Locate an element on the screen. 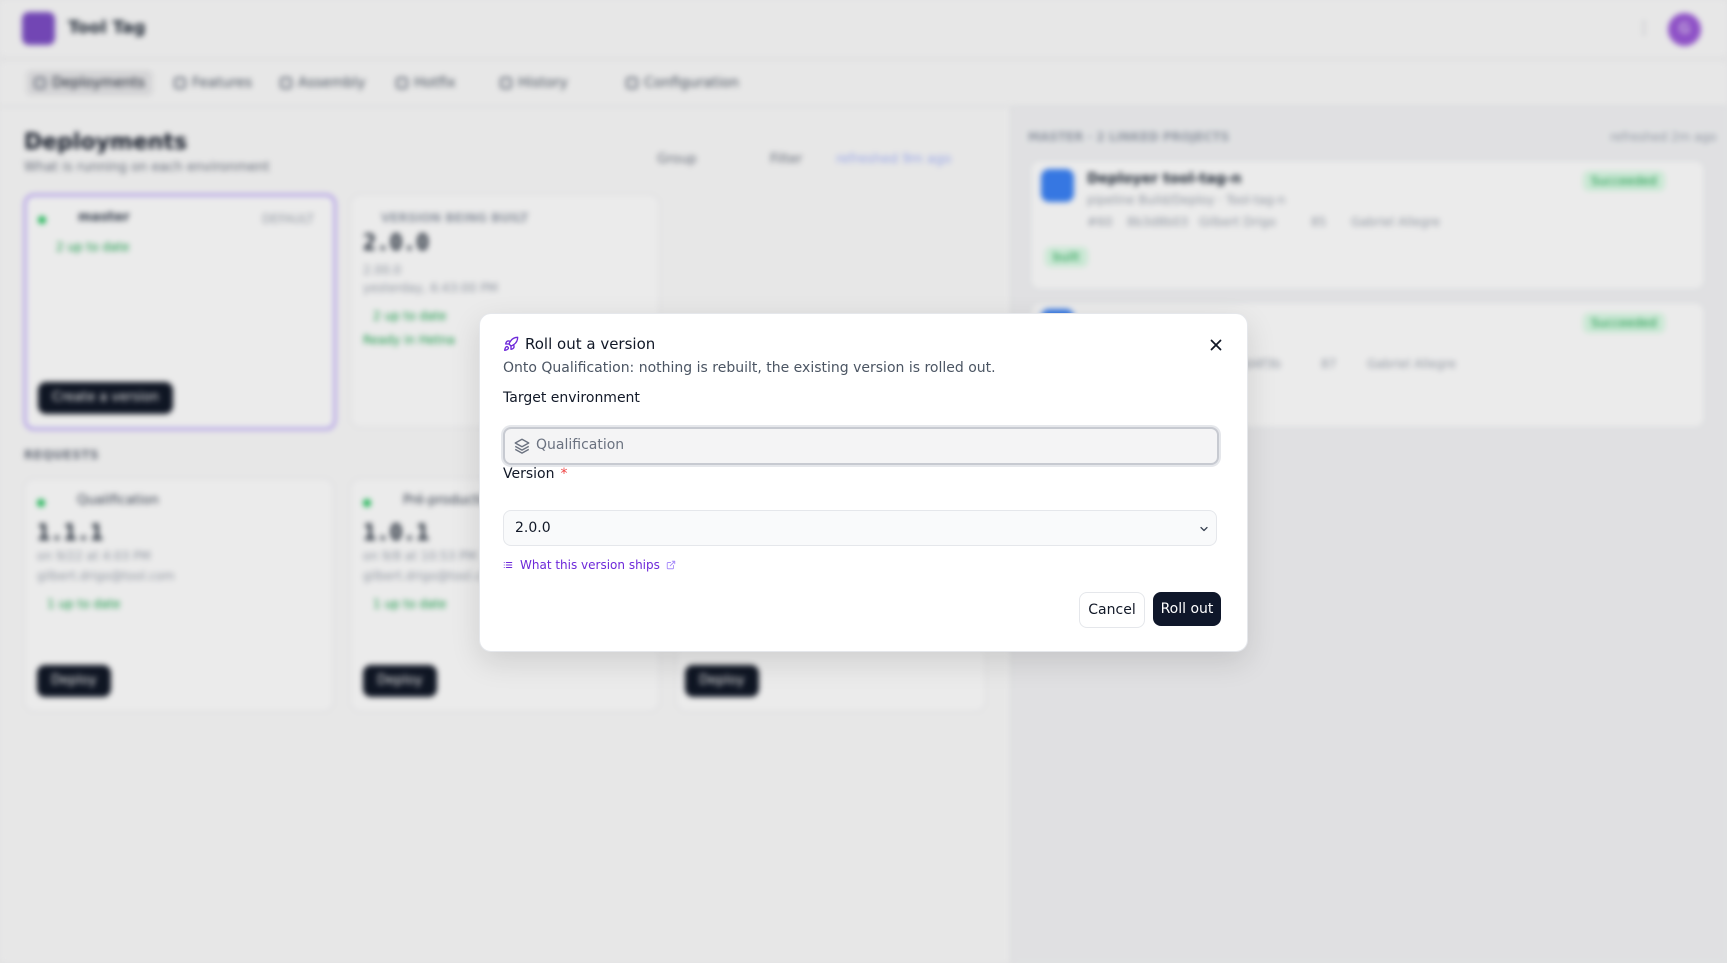 This screenshot has height=963, width=1727. target-environment-label: Target environment is located at coordinates (571, 398).